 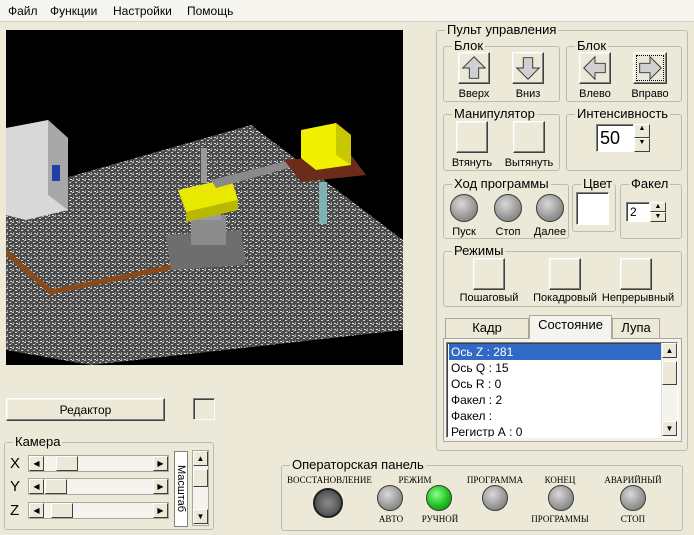 What do you see at coordinates (633, 519) in the screenshot?
I see `stop-op-label: СТОП` at bounding box center [633, 519].